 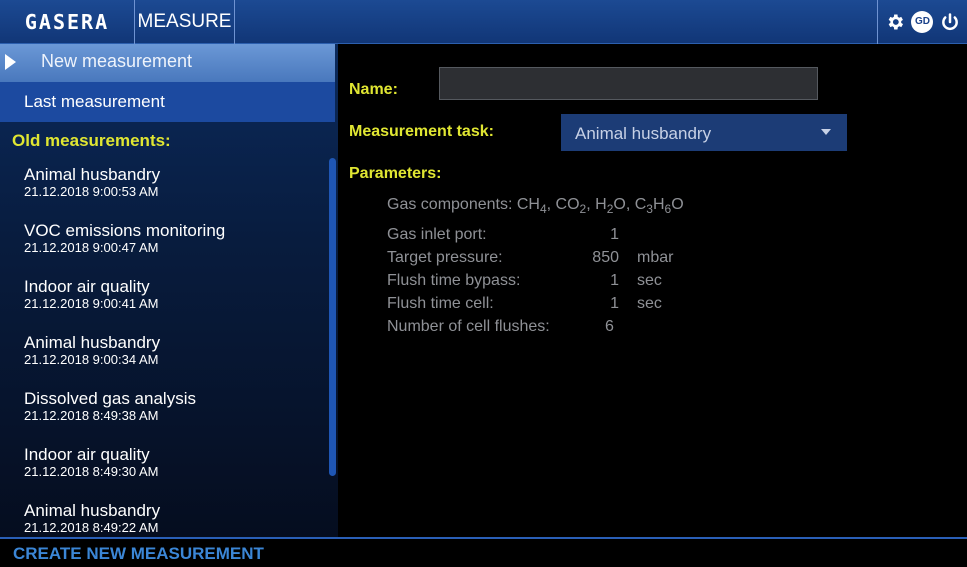 I want to click on param-label: Number of cell flushes:, so click(x=468, y=326).